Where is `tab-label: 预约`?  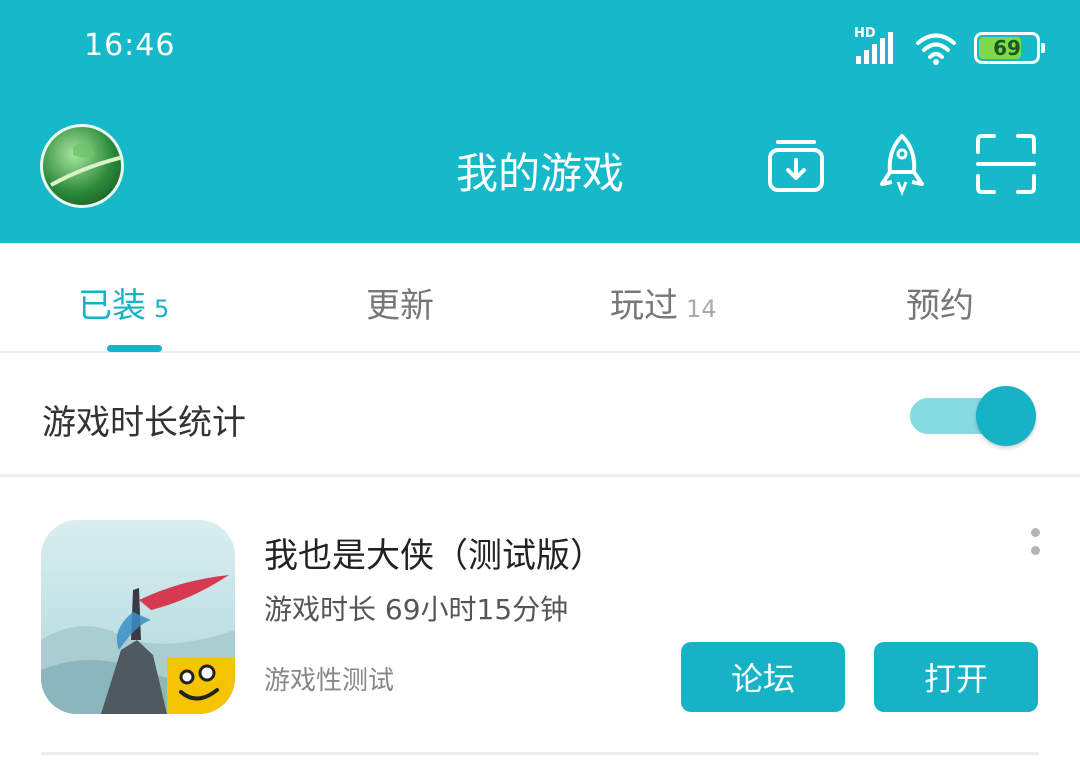 tab-label: 预约 is located at coordinates (940, 306).